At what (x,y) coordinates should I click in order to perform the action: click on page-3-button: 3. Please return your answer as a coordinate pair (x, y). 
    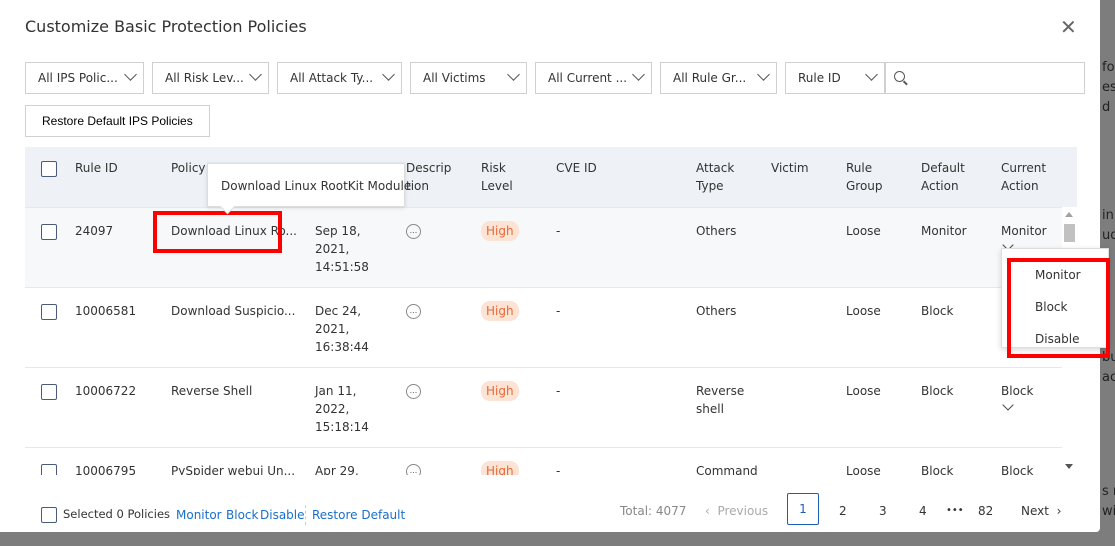
    Looking at the image, I should click on (883, 511).